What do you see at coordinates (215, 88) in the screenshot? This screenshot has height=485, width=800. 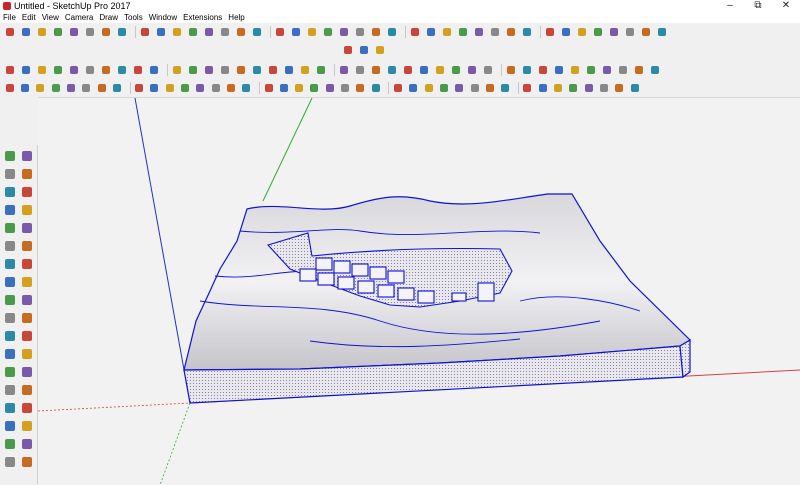 I see `text2-button` at bounding box center [215, 88].